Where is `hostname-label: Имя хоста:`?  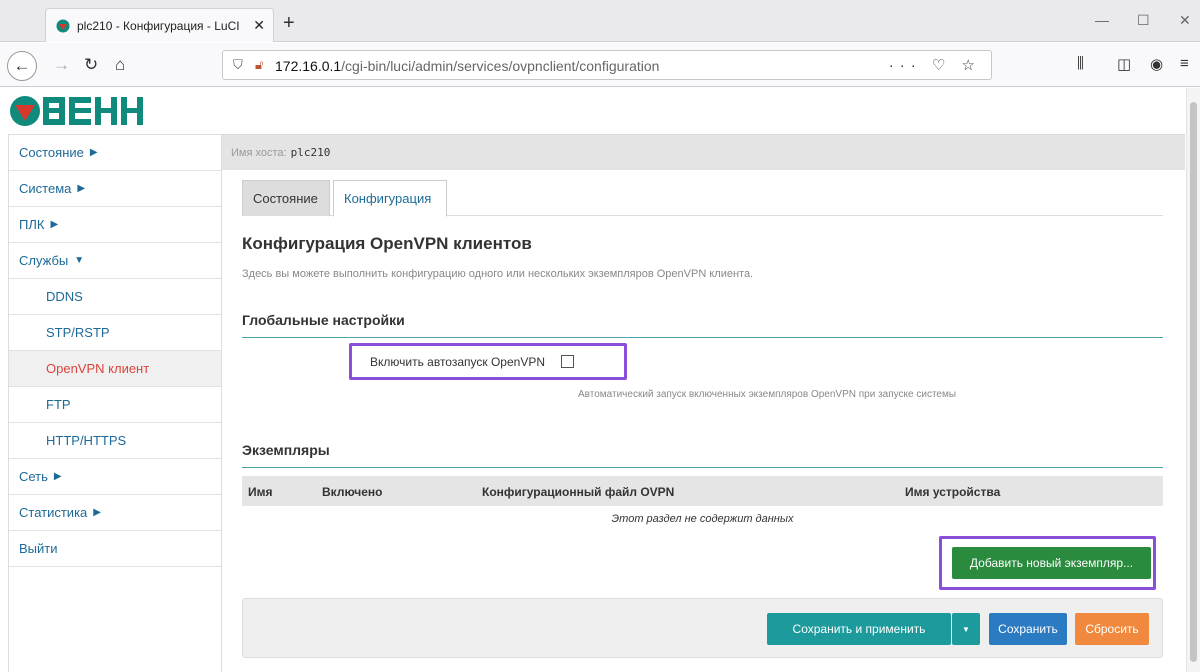 hostname-label: Имя хоста: is located at coordinates (259, 152).